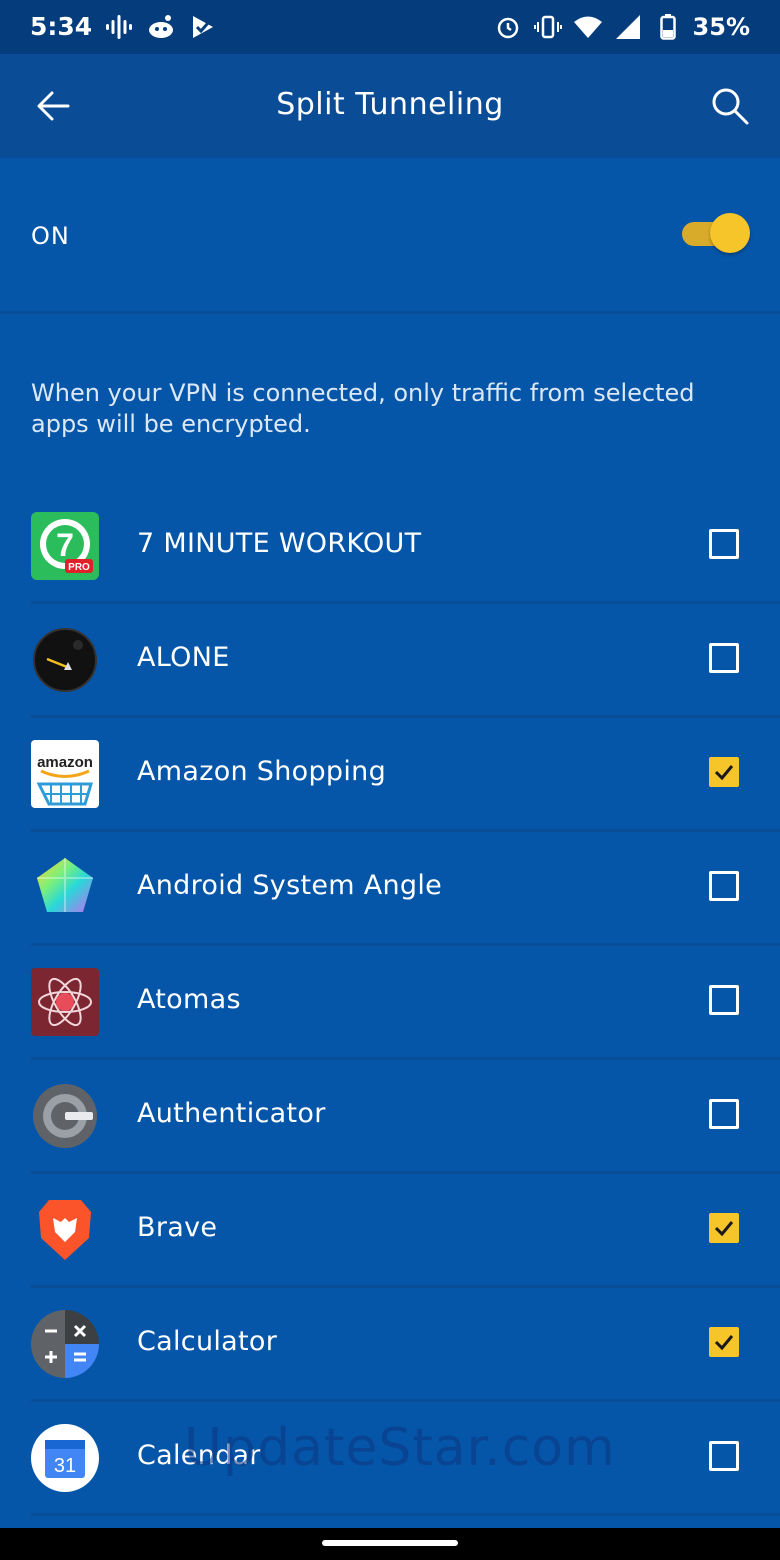  What do you see at coordinates (668, 27) in the screenshot?
I see `battery-icon` at bounding box center [668, 27].